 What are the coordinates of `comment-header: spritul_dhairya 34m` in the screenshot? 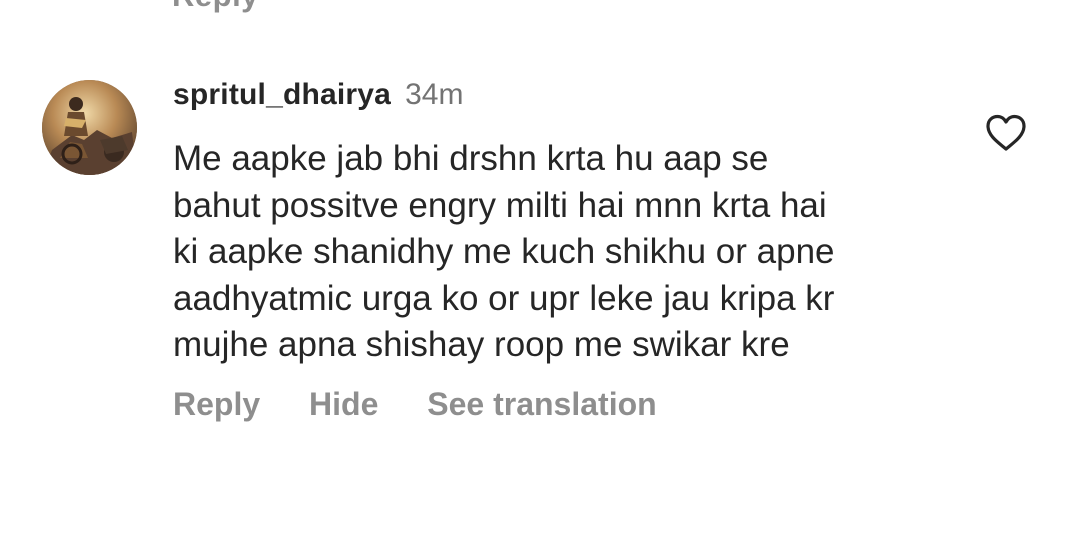 It's located at (318, 98).